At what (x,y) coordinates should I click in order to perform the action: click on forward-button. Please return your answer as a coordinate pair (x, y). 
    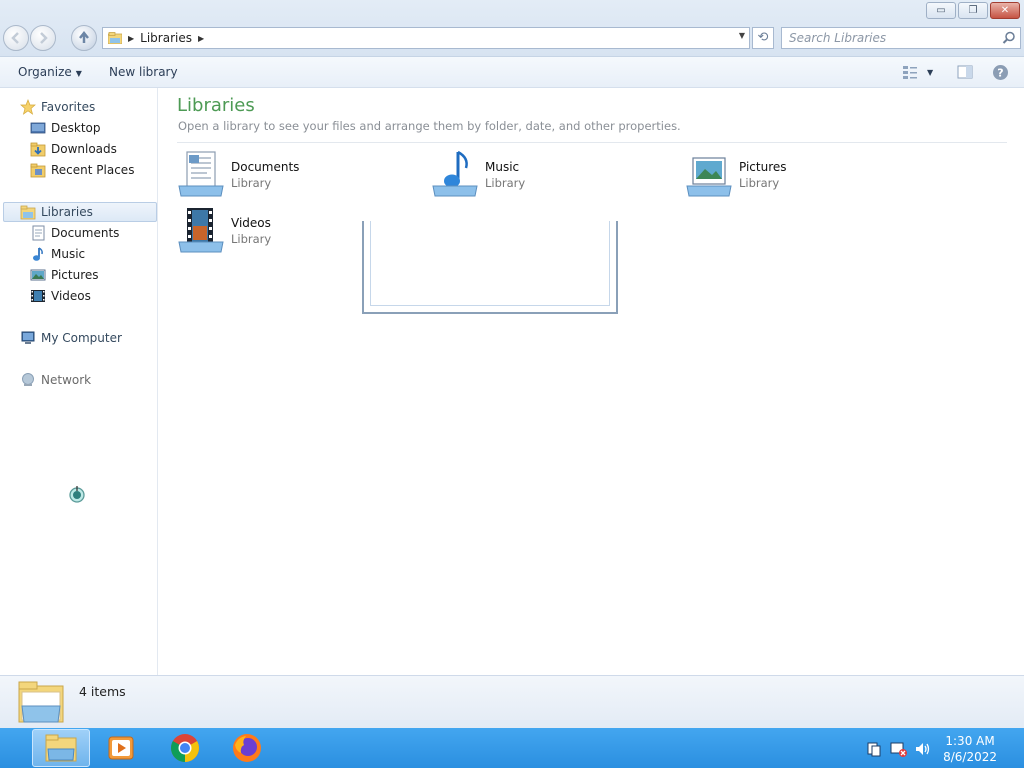
    Looking at the image, I should click on (43, 38).